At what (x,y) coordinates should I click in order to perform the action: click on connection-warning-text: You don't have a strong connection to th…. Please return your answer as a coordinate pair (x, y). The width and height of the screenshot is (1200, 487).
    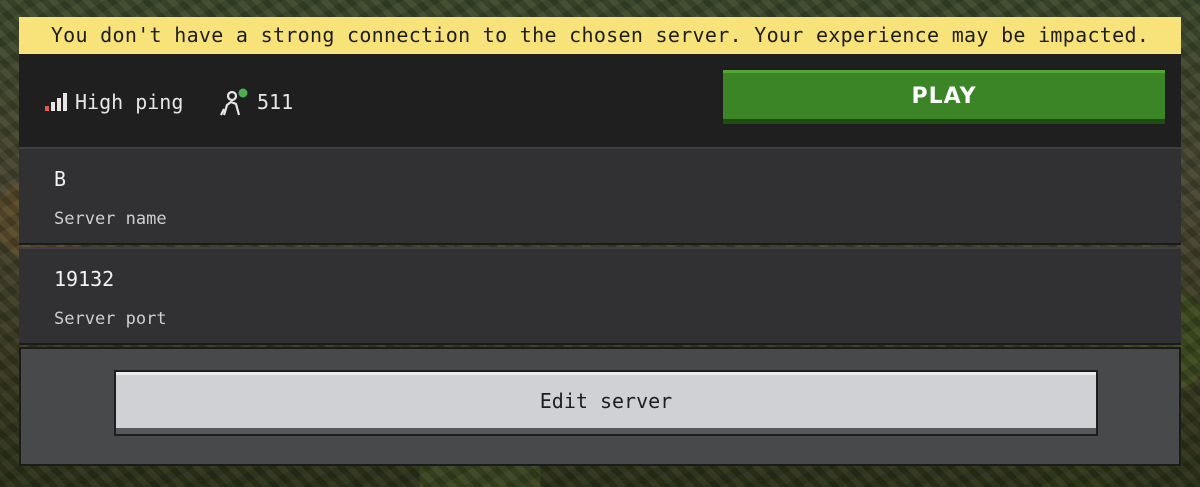
    Looking at the image, I should click on (600, 35).